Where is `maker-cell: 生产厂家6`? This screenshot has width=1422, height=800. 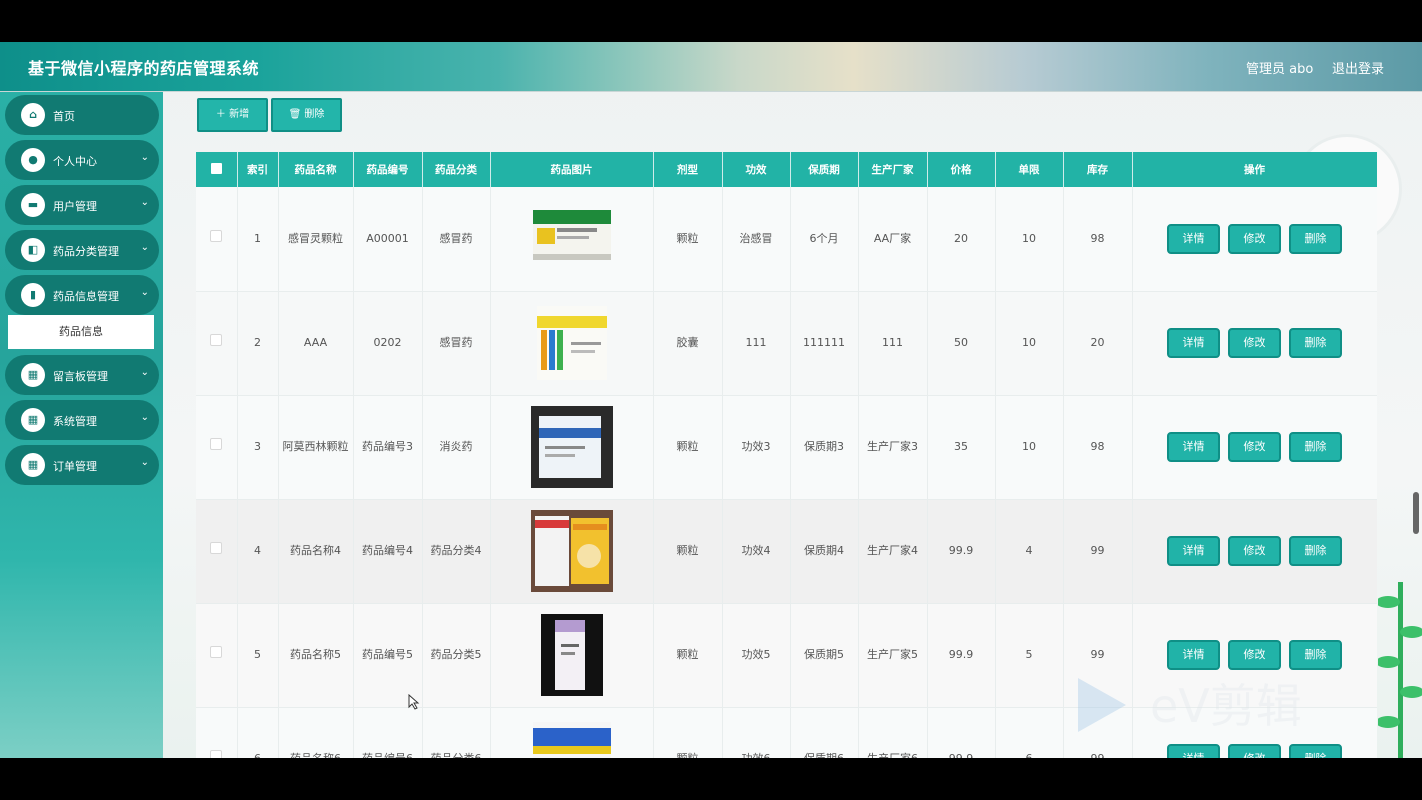
maker-cell: 生产厂家6 is located at coordinates (893, 732).